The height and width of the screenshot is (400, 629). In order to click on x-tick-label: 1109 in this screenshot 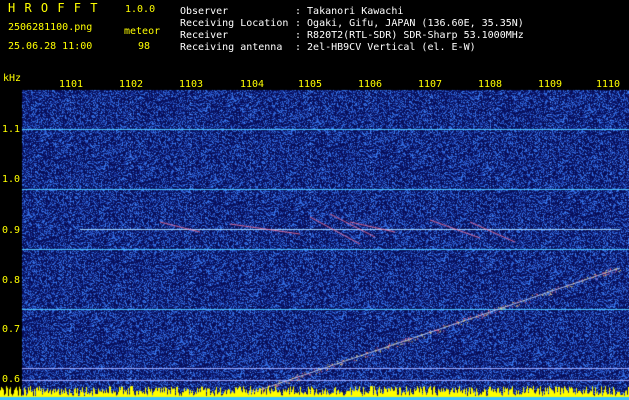, I will do `click(550, 84)`.